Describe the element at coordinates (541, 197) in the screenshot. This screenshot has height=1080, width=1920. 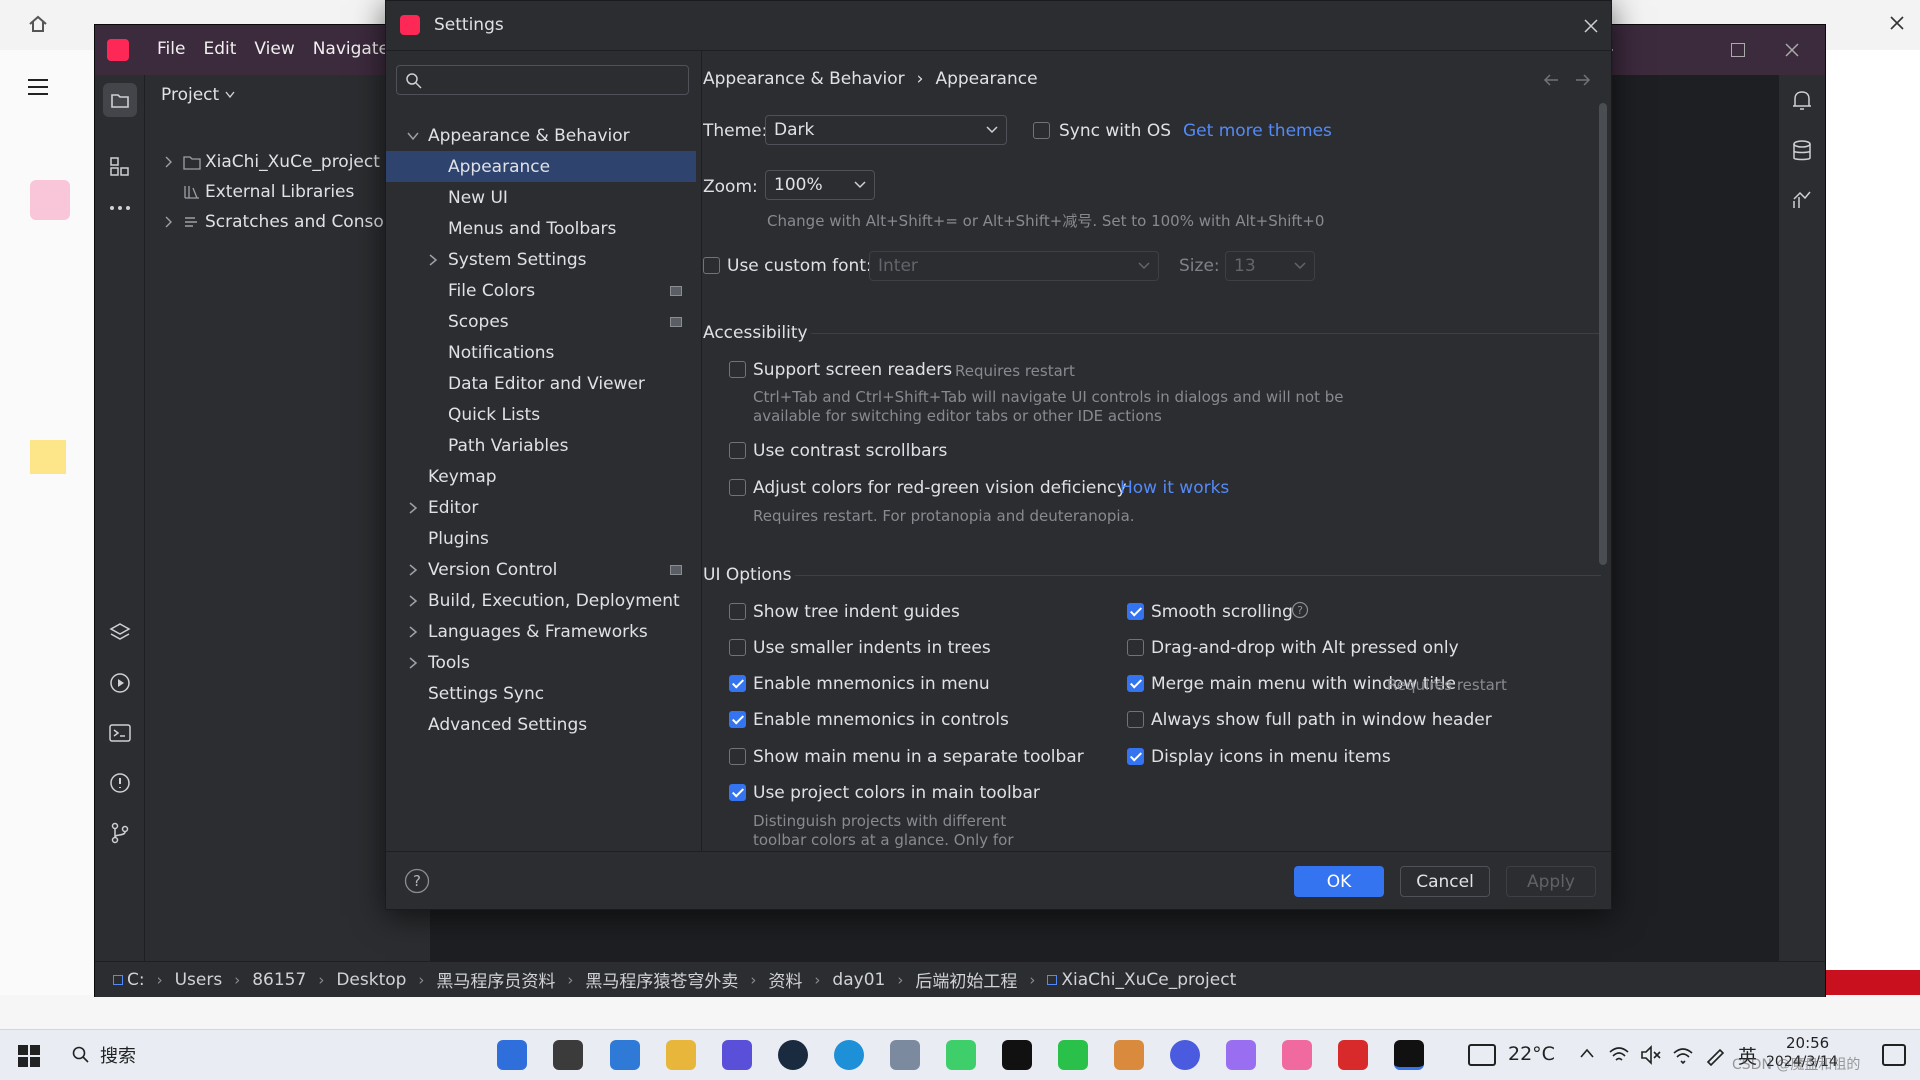
I see `nav-new-ui: New UI` at that location.